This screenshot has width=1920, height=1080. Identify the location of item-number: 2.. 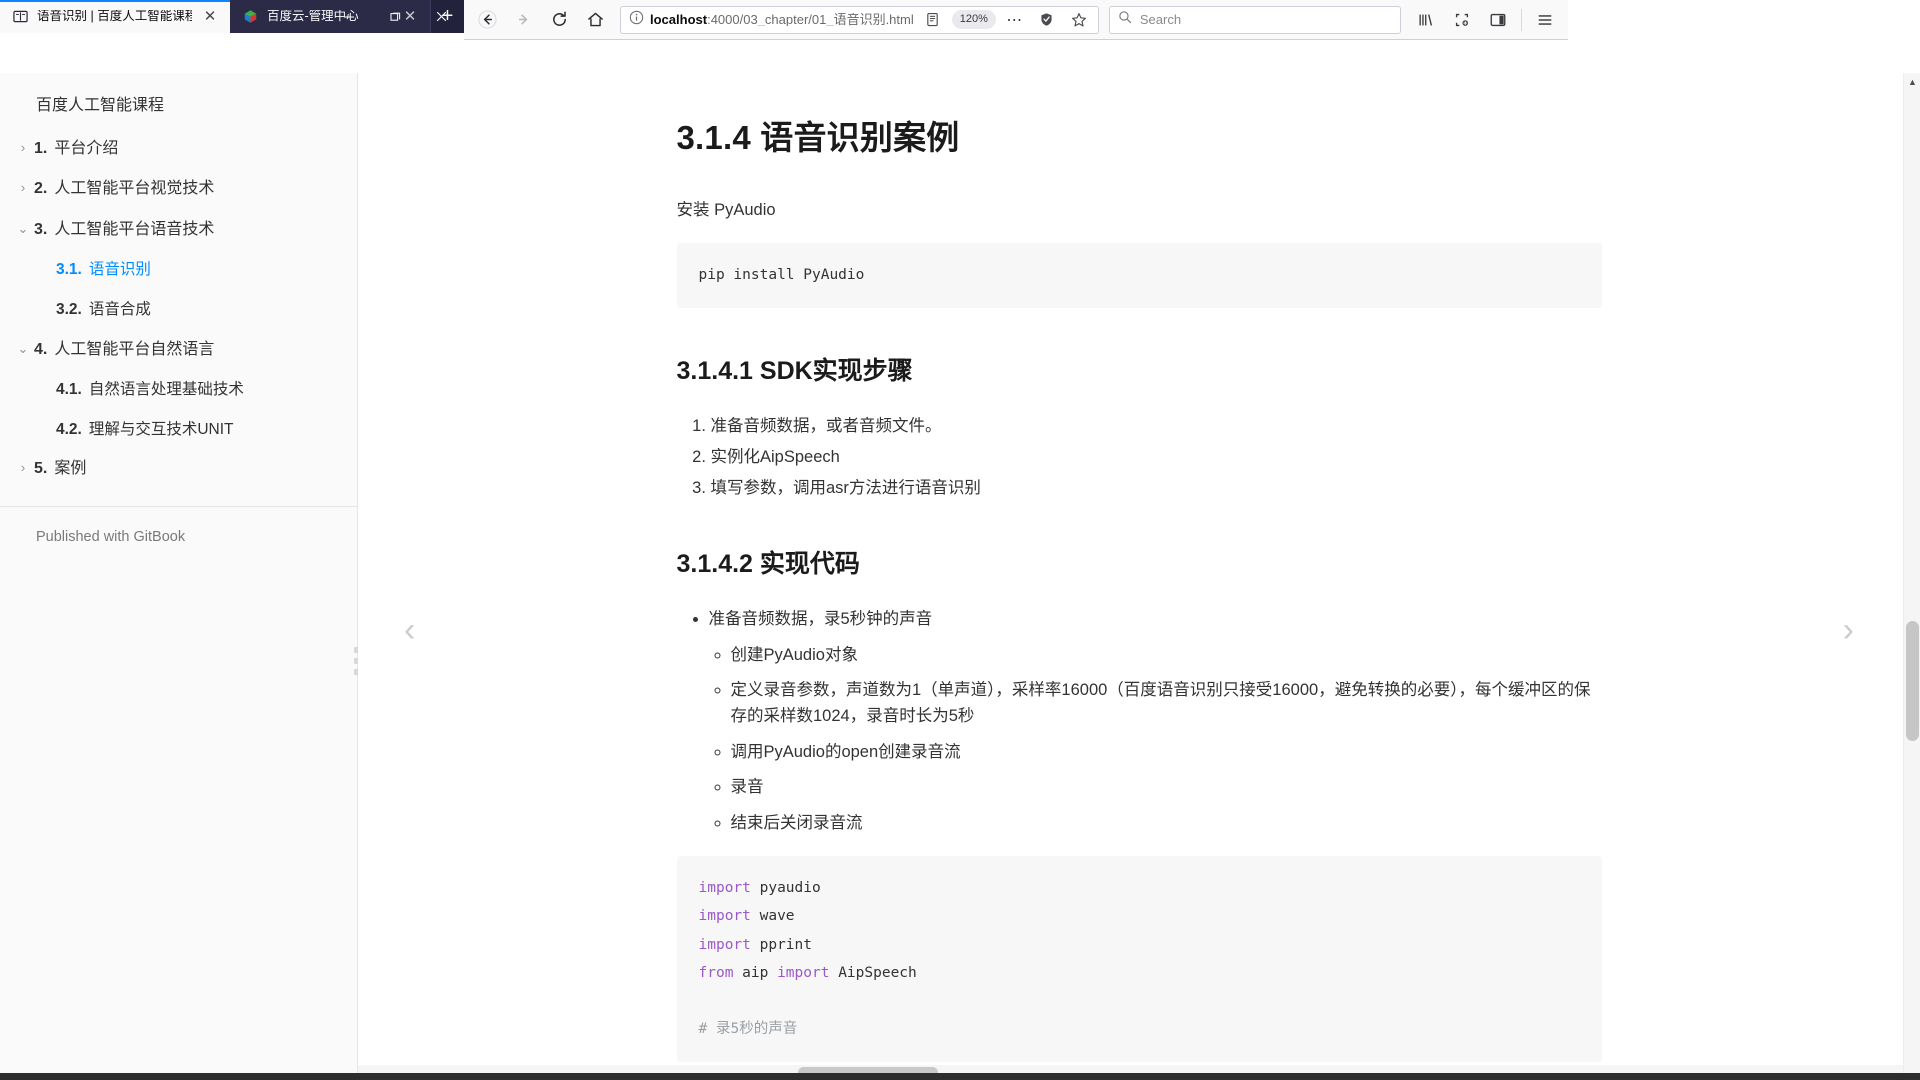
(41, 189).